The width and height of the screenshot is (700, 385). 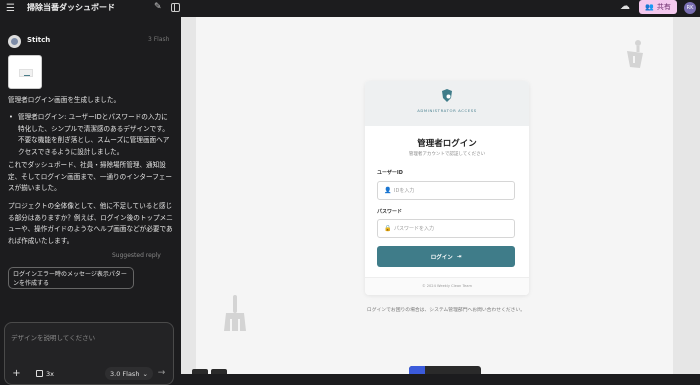 I want to click on thumbnail-preview, so click(x=26, y=73).